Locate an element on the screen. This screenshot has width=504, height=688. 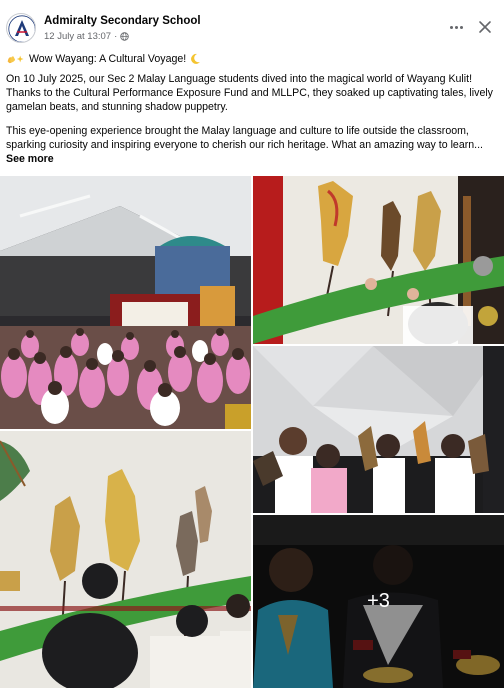
photo-students-screen is located at coordinates (378, 429).